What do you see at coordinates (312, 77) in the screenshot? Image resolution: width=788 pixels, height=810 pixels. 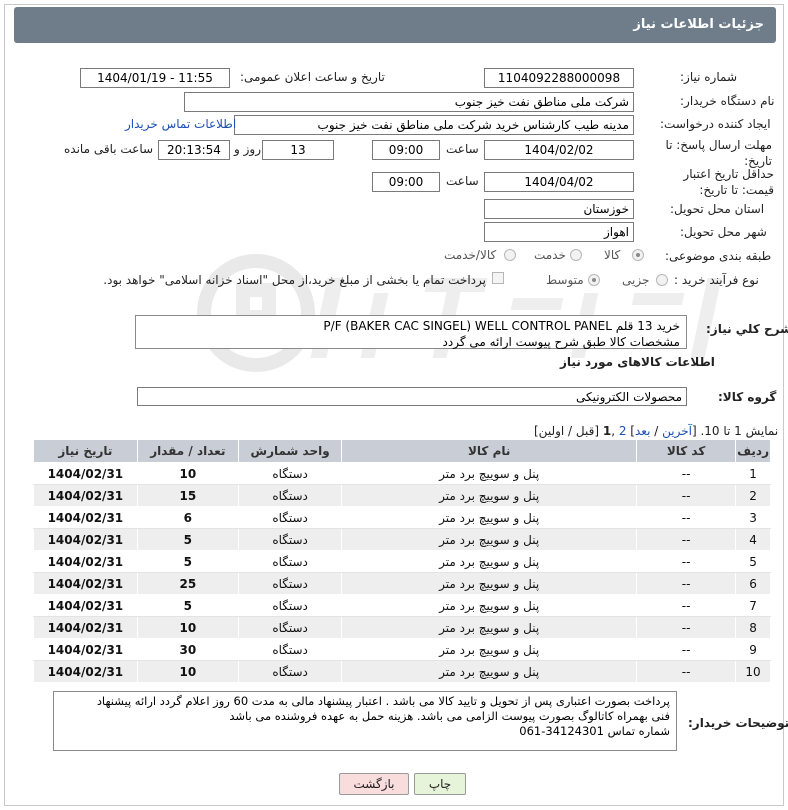 I see `announce-label: تاریخ و ساعت اعلان عمومی:` at bounding box center [312, 77].